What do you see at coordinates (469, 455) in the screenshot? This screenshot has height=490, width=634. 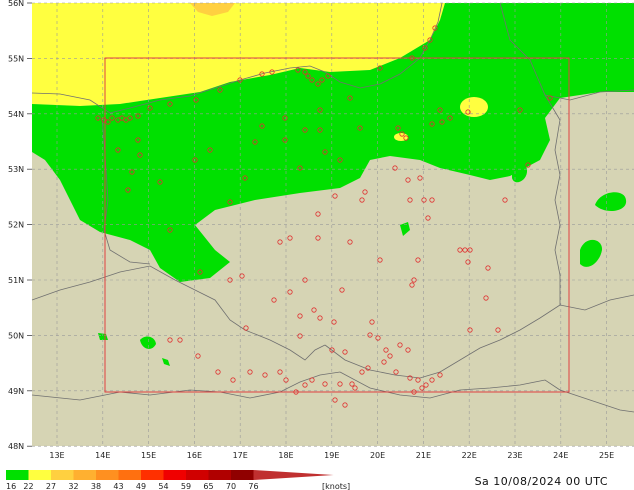 I see `longitude-label: 22E` at bounding box center [469, 455].